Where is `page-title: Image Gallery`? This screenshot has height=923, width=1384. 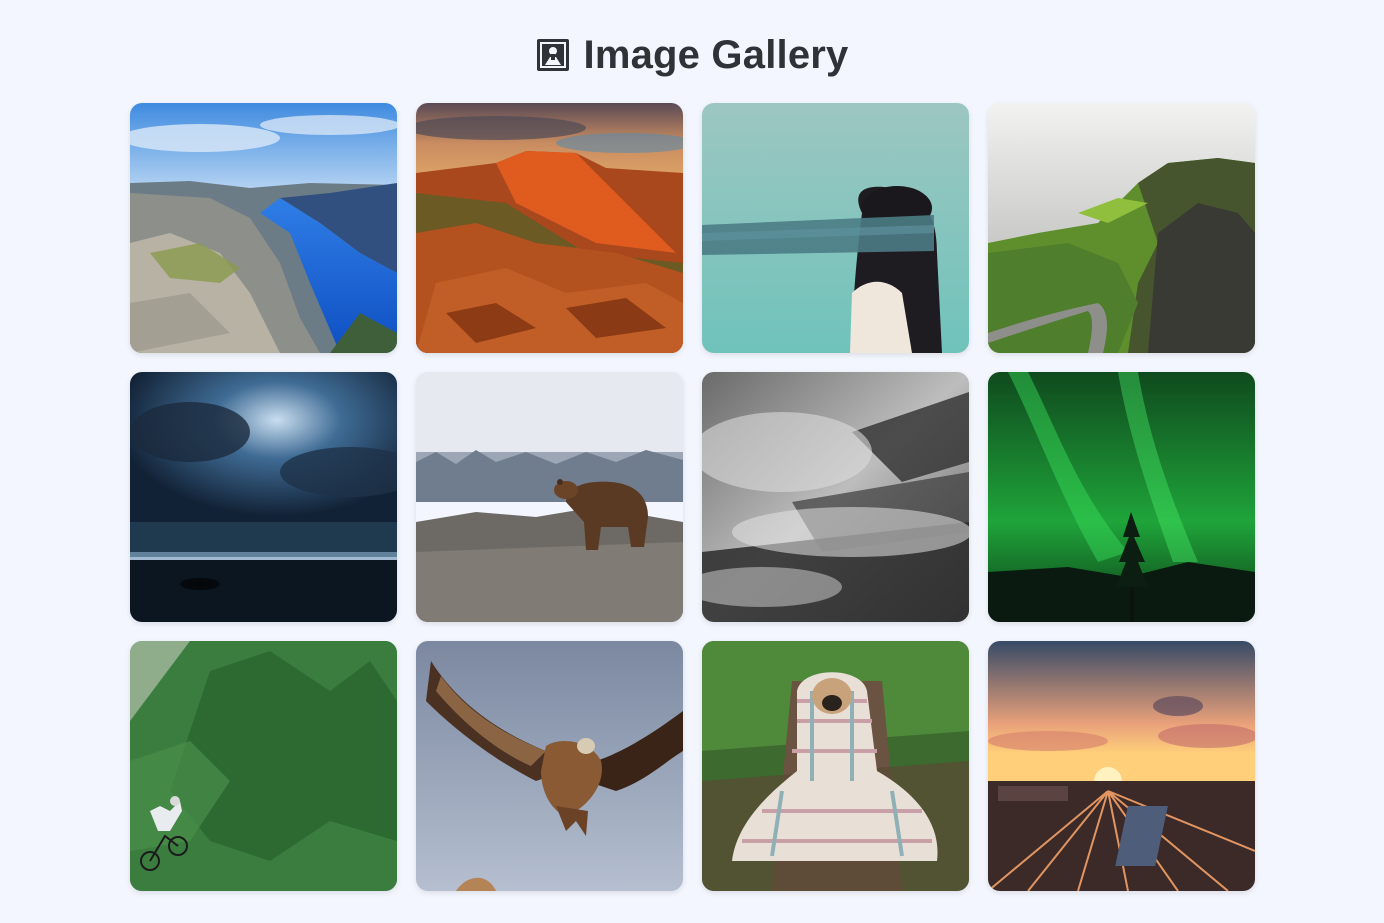 page-title: Image Gallery is located at coordinates (716, 54).